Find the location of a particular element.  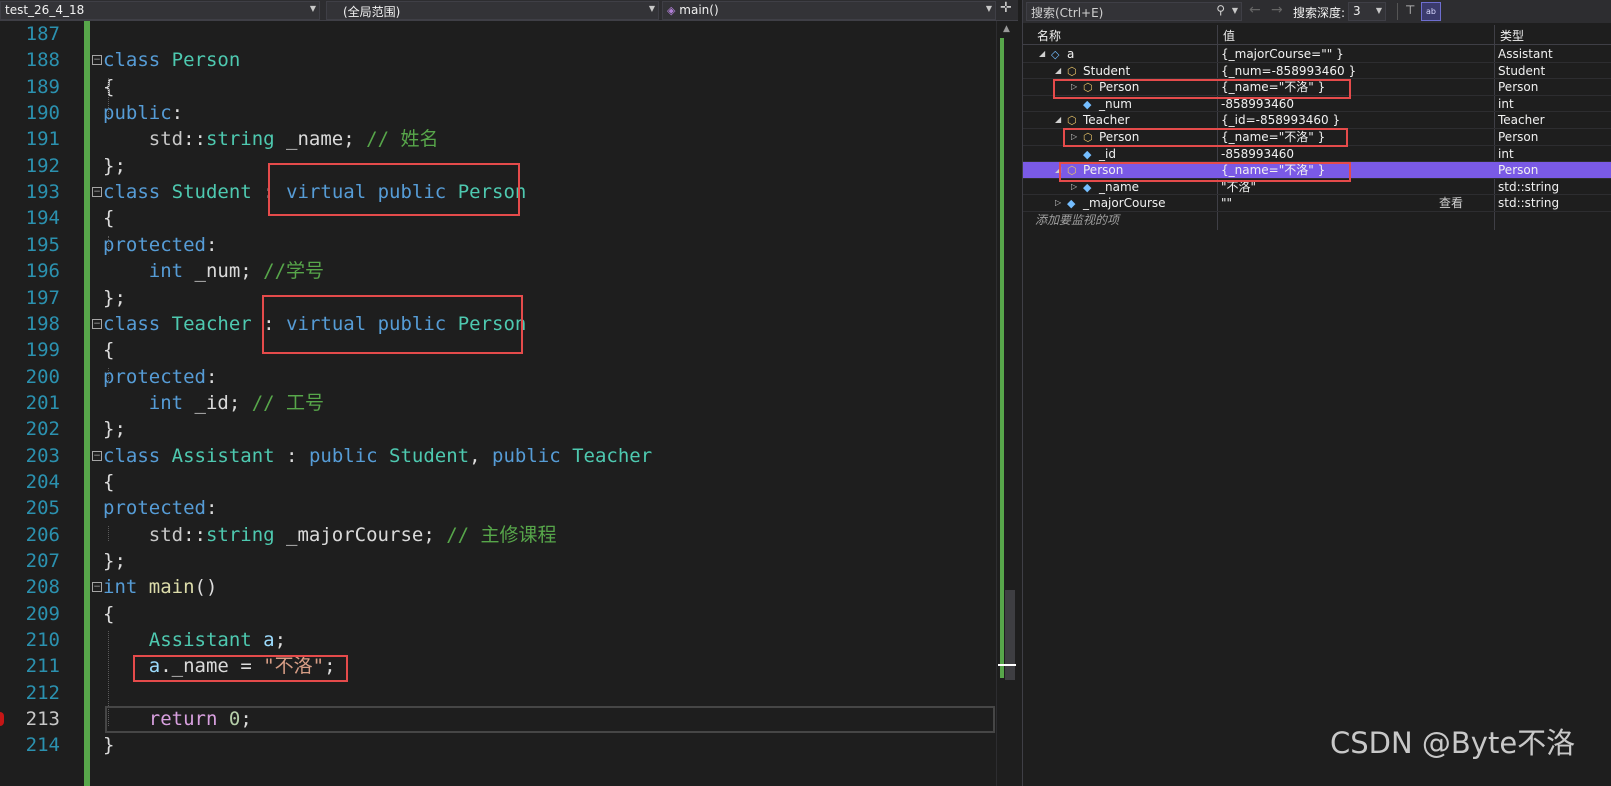

code-token: Student is located at coordinates (211, 192).